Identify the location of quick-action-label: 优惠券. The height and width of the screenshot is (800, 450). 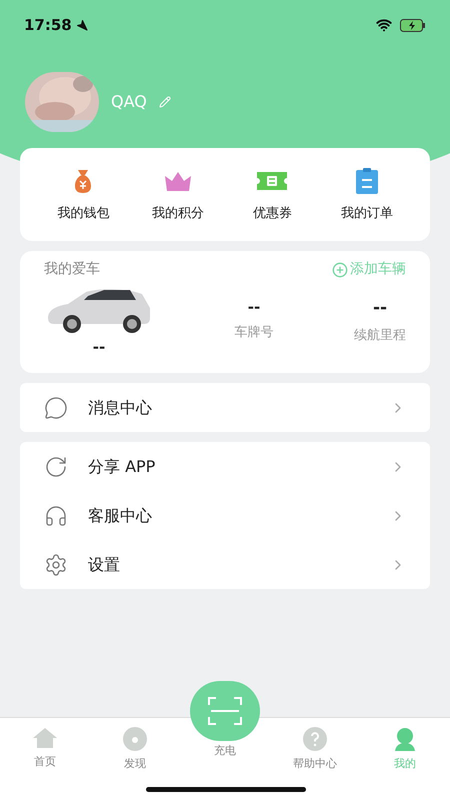
(272, 214).